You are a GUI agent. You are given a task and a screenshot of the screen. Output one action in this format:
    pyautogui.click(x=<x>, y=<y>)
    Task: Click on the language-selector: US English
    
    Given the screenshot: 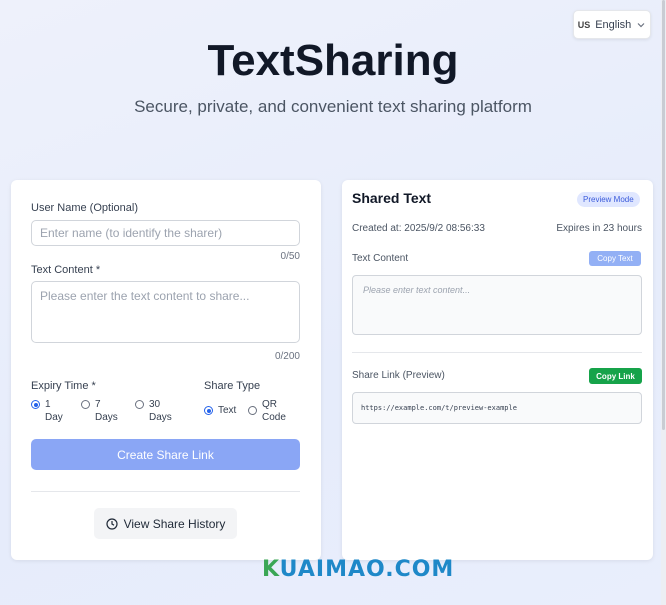 What is the action you would take?
    pyautogui.click(x=612, y=24)
    